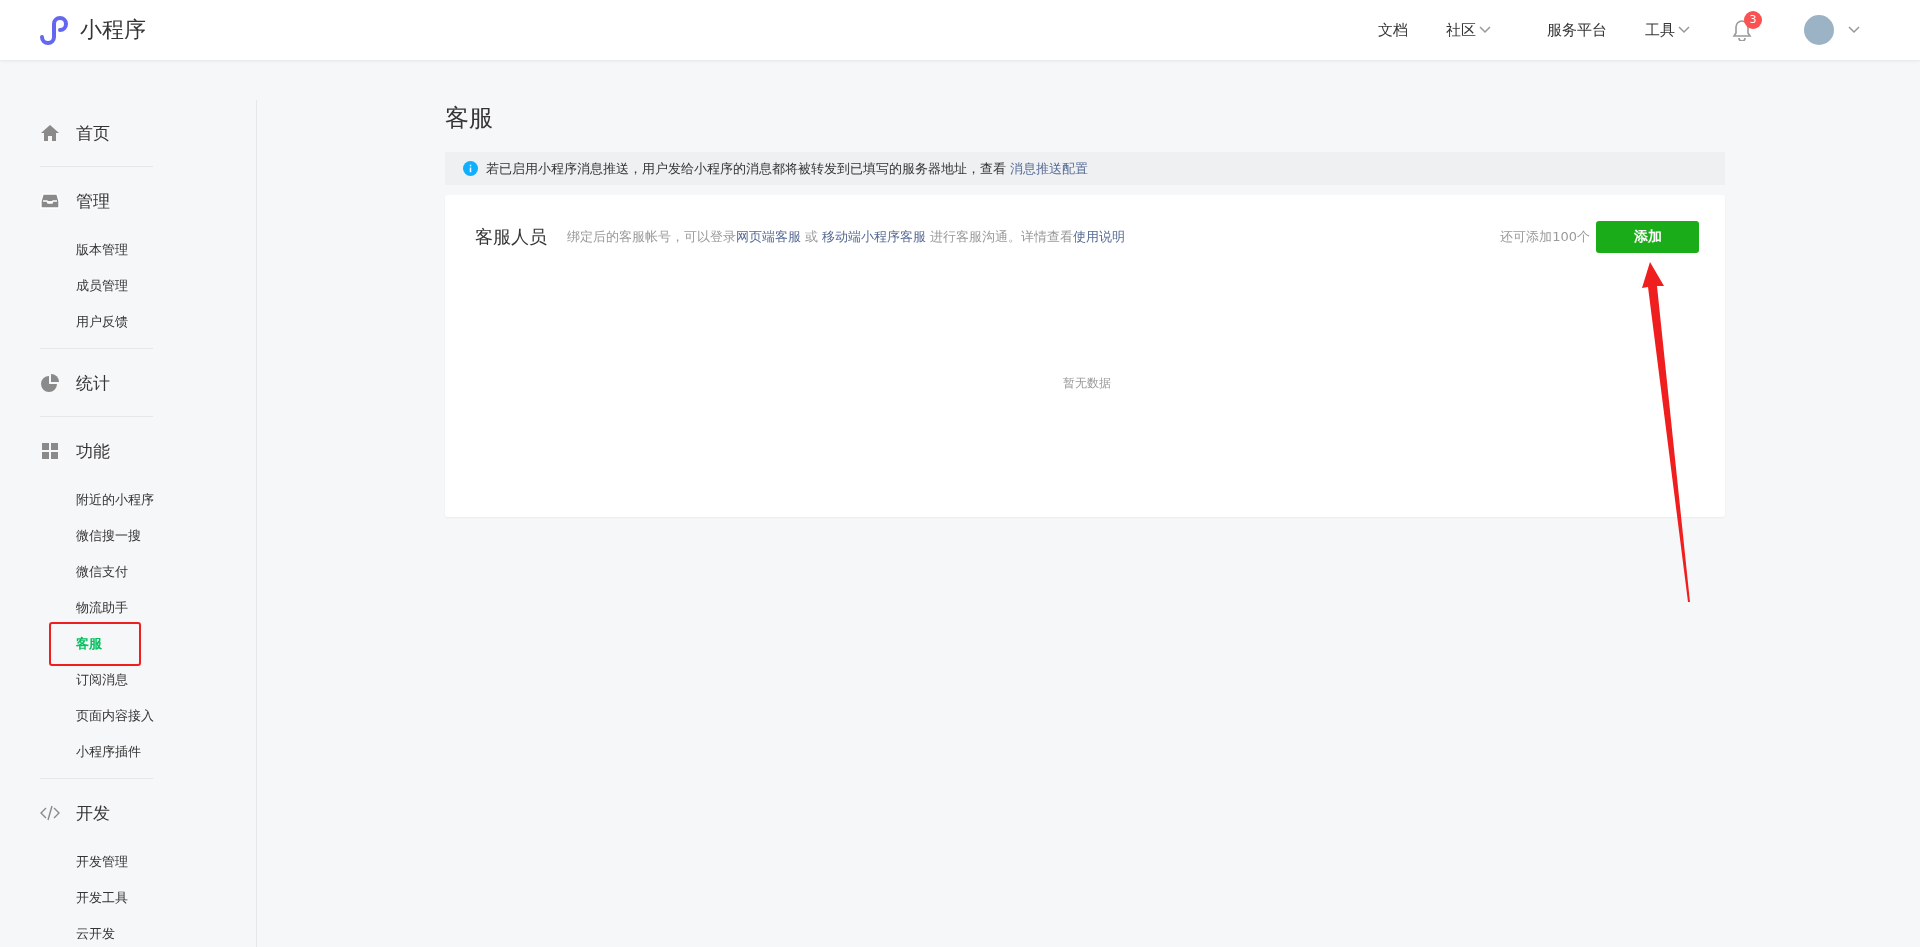  What do you see at coordinates (102, 286) in the screenshot?
I see `sidebar-item: 成员管理` at bounding box center [102, 286].